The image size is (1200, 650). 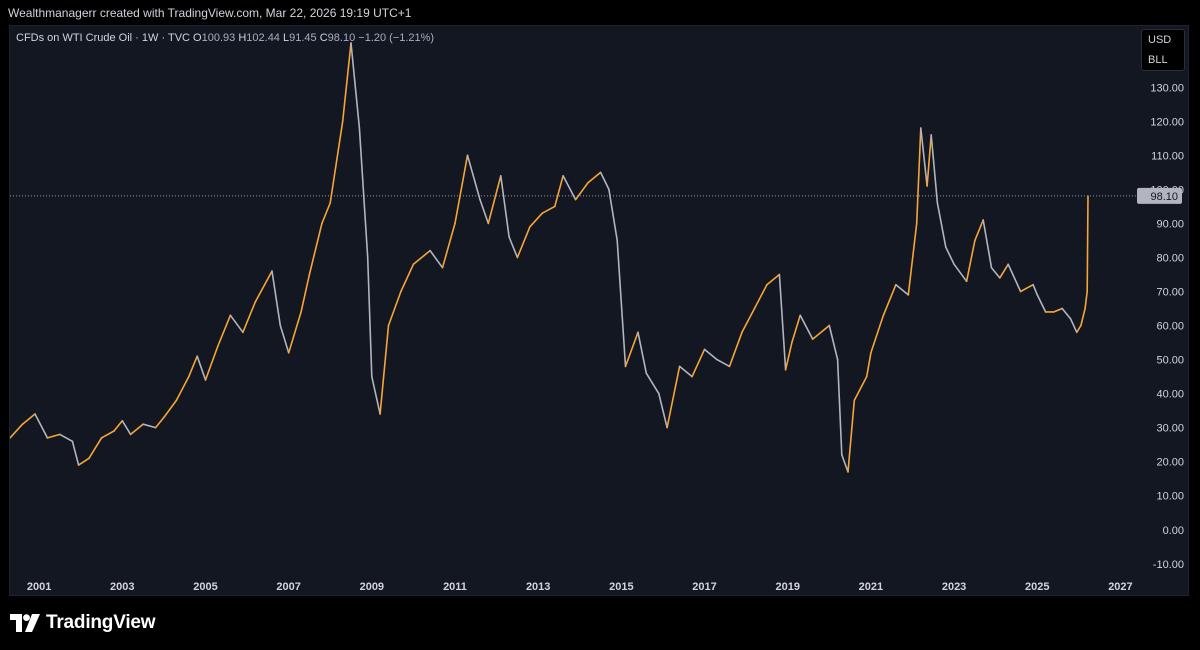 What do you see at coordinates (1037, 587) in the screenshot?
I see `x-tick-label: 2025` at bounding box center [1037, 587].